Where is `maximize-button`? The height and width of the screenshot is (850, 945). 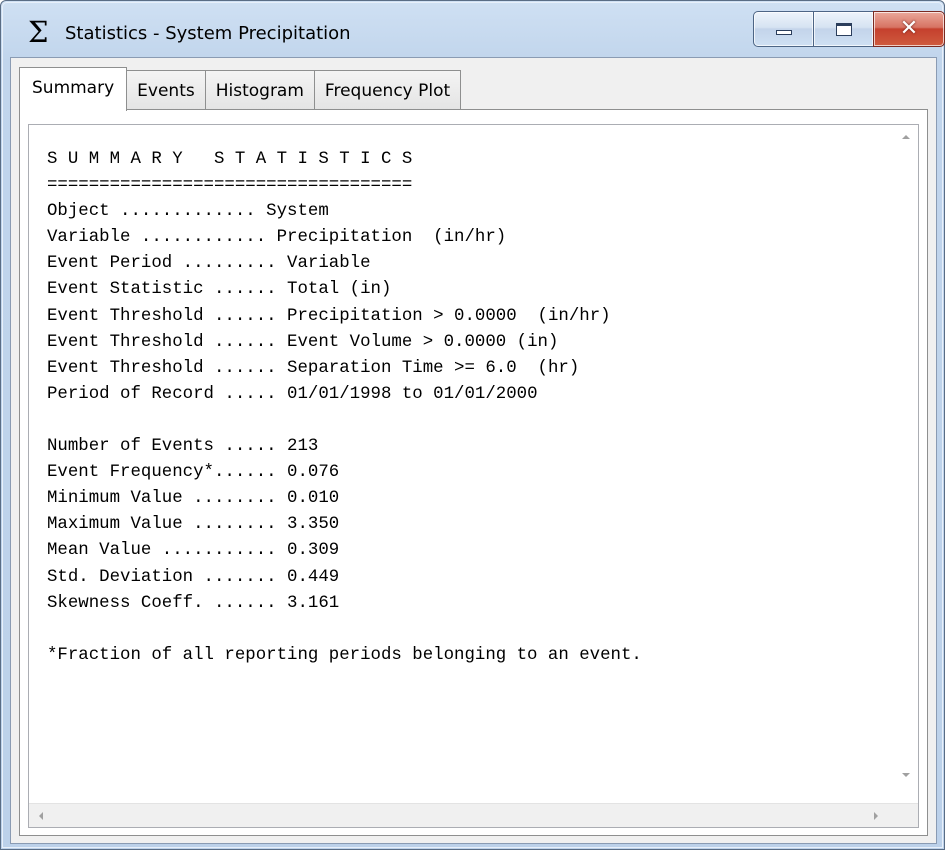
maximize-button is located at coordinates (843, 29).